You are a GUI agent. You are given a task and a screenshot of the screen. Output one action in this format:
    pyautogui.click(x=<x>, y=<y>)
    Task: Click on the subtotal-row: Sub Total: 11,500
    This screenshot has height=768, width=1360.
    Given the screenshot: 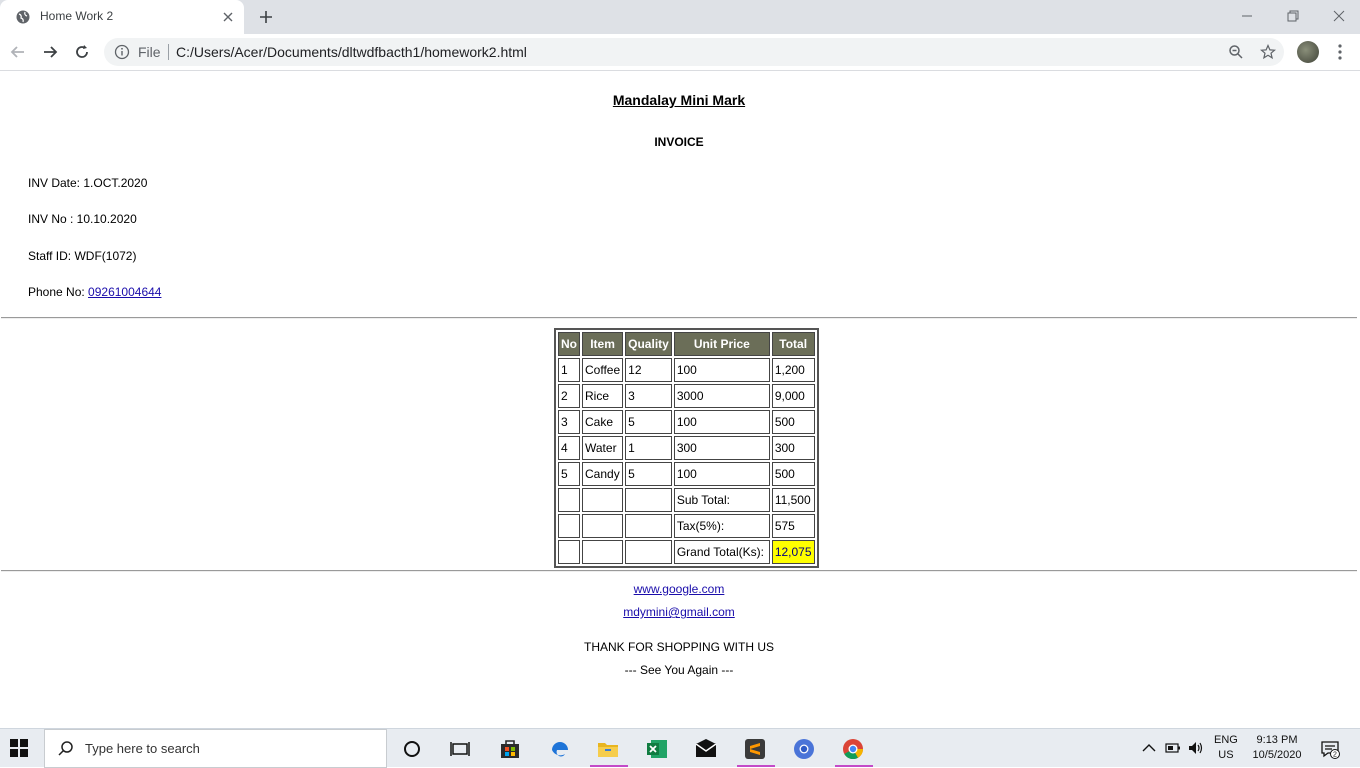 What is the action you would take?
    pyautogui.click(x=686, y=500)
    